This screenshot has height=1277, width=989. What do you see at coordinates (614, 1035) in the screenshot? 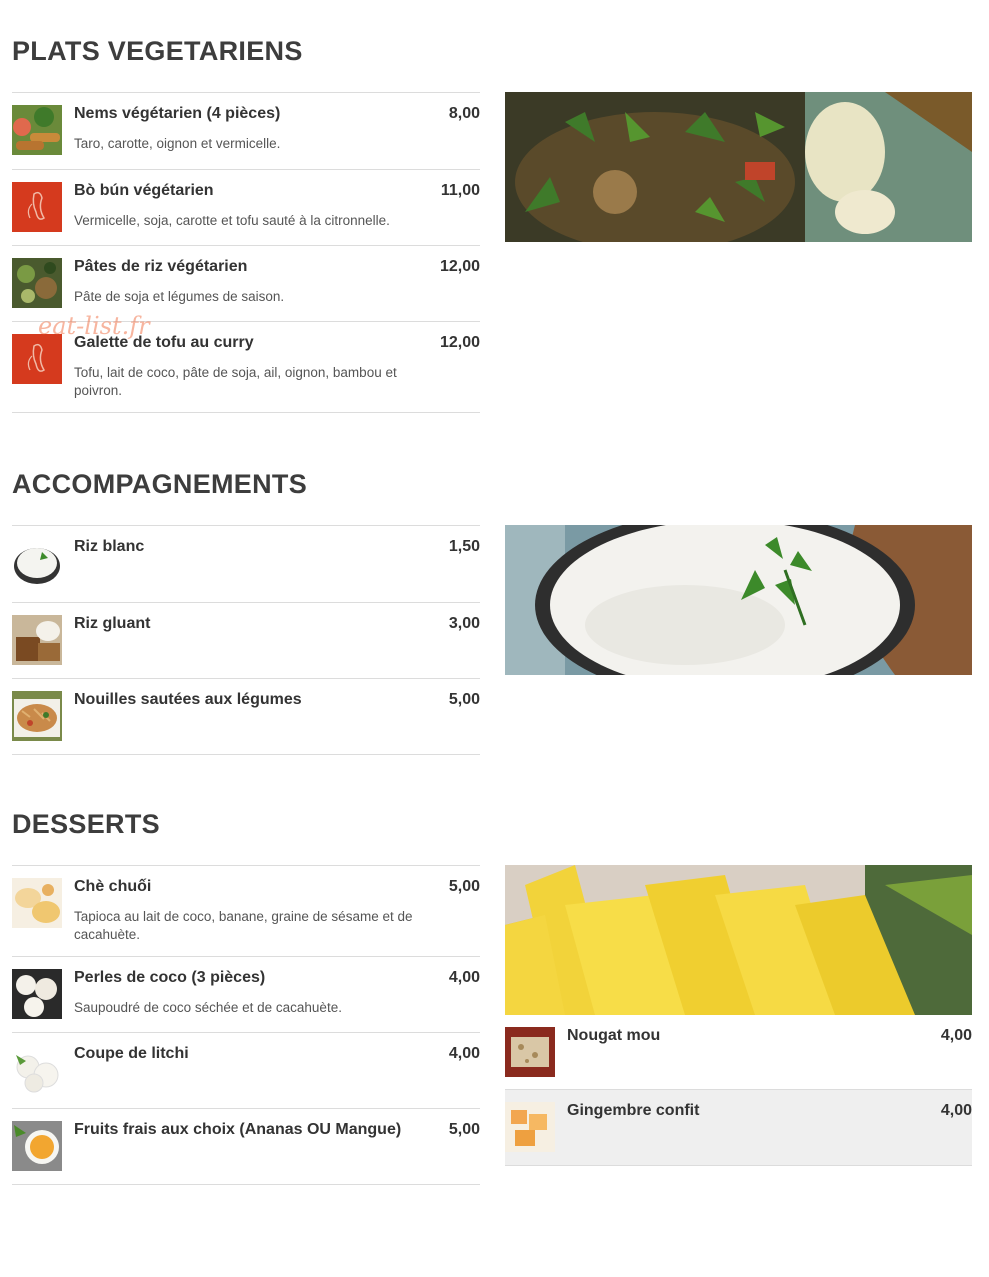
I see `item-name: Nougat mou` at bounding box center [614, 1035].